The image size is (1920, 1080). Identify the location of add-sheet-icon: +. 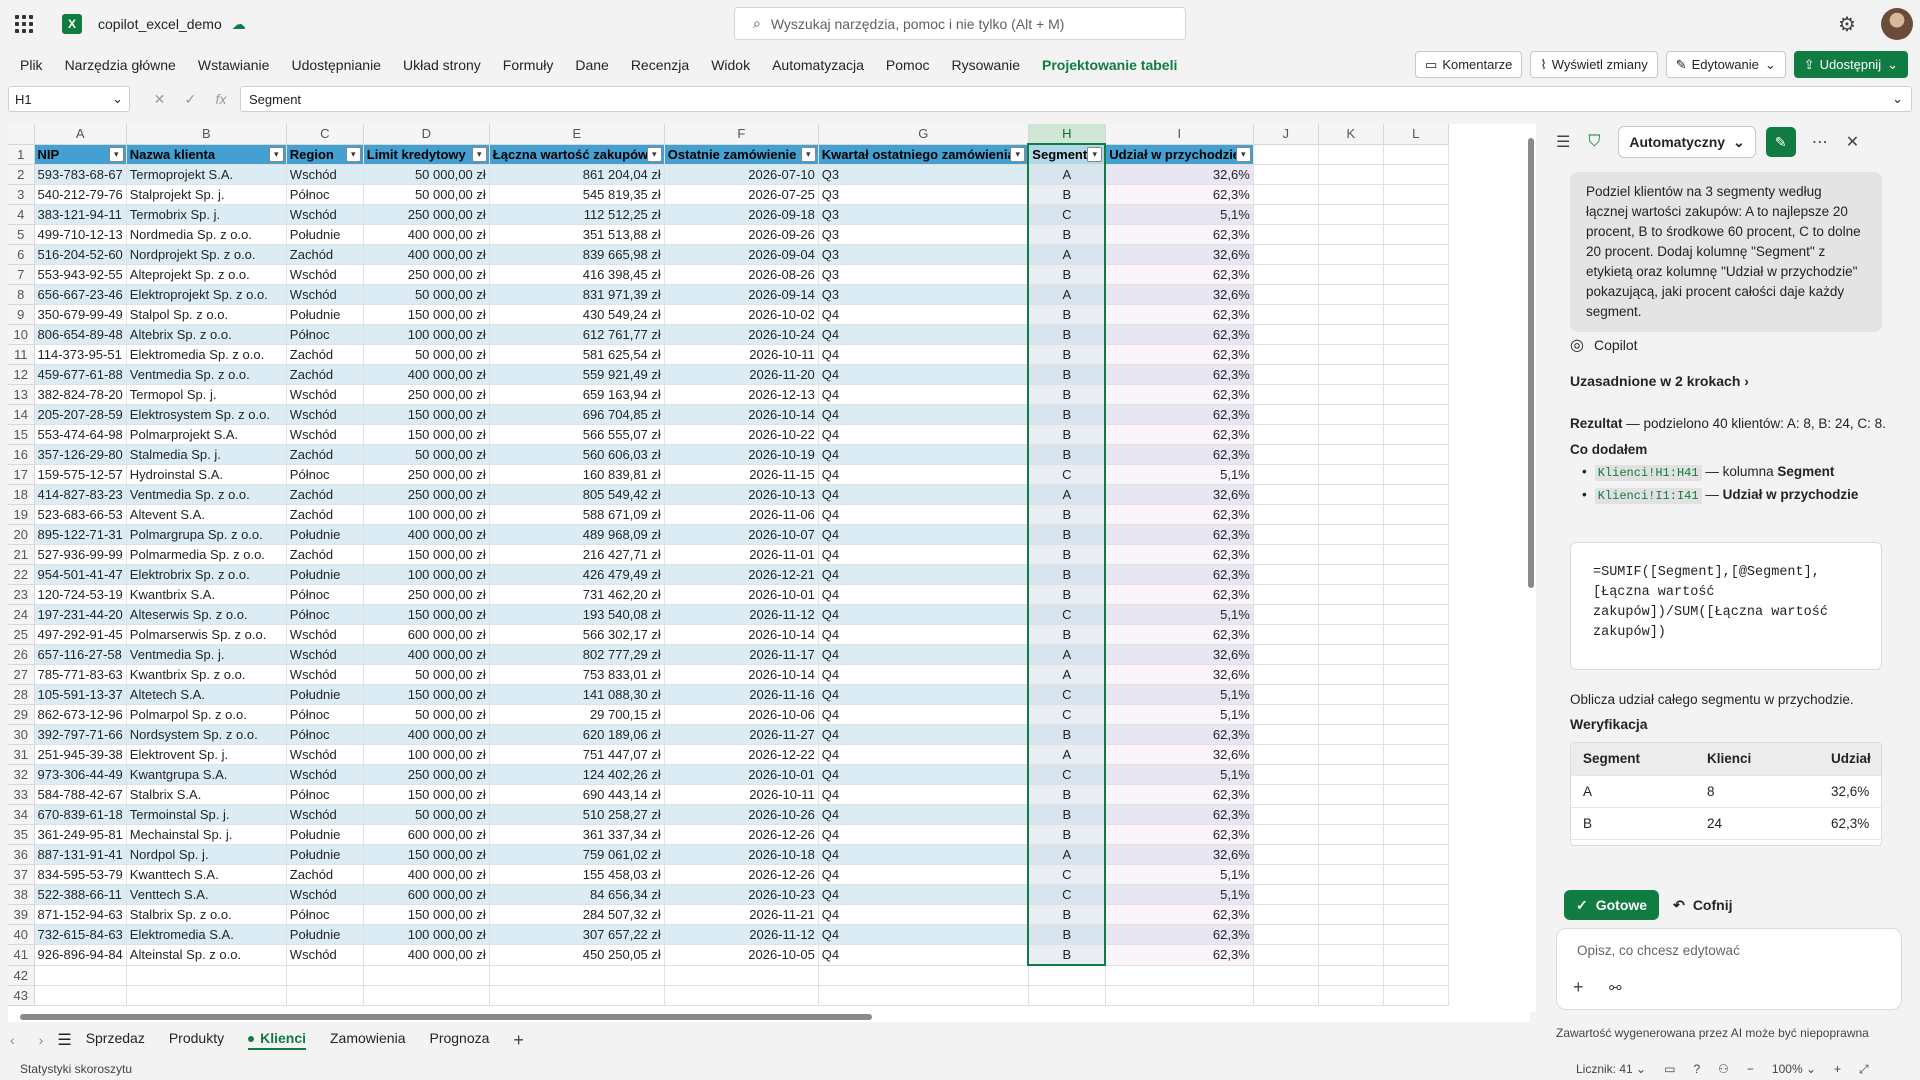
(518, 1040).